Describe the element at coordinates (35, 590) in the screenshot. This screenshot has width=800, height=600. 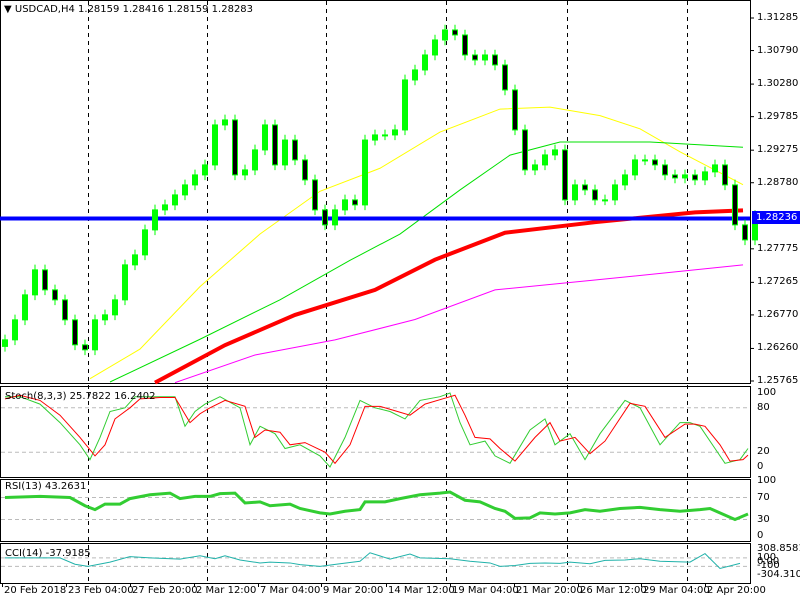
I see `time-tick-label: 20 Feb 2018` at that location.